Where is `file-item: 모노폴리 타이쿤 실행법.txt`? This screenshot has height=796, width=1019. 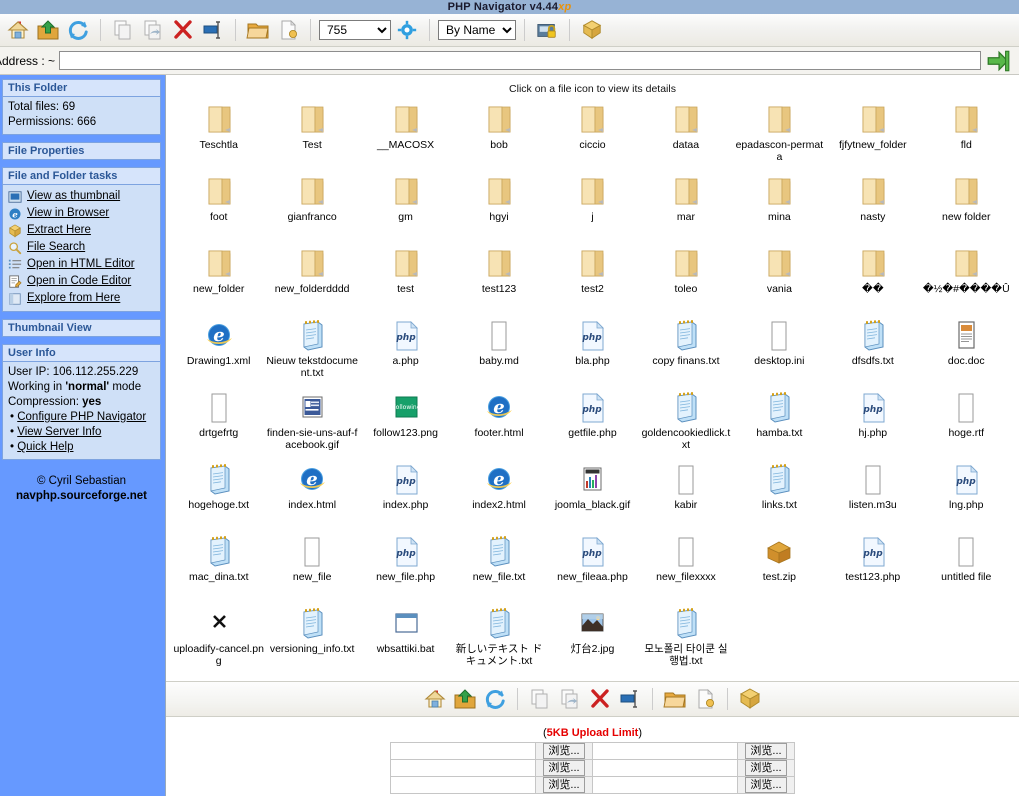 file-item: 모노폴리 타이쿤 실행법.txt is located at coordinates (685, 637).